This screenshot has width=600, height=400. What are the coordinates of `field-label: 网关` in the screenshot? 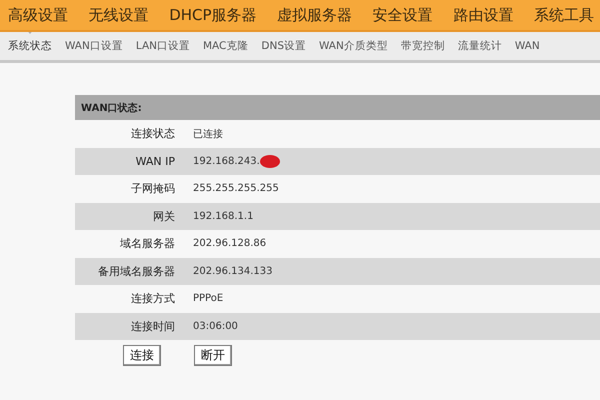 It's located at (163, 216).